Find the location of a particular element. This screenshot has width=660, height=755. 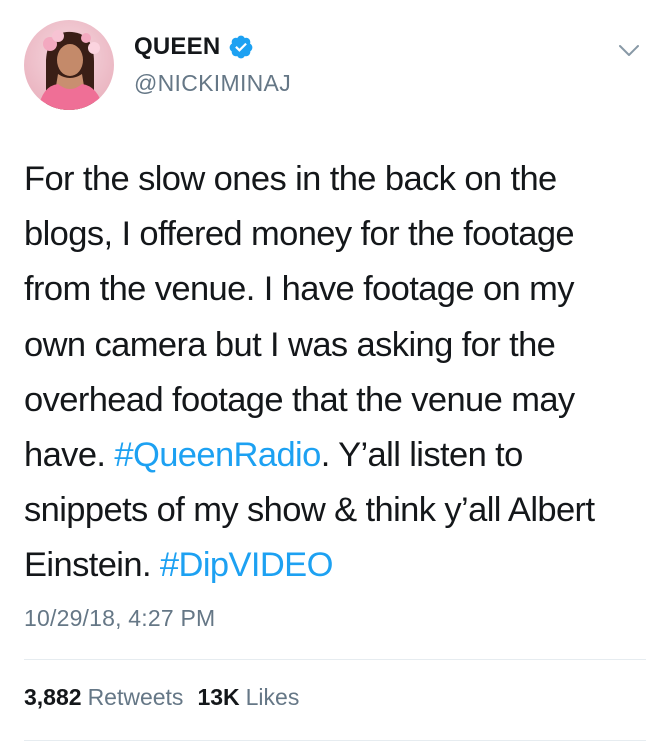

engagement-stats: 3,882 Retweets 13K Likes is located at coordinates (161, 697).